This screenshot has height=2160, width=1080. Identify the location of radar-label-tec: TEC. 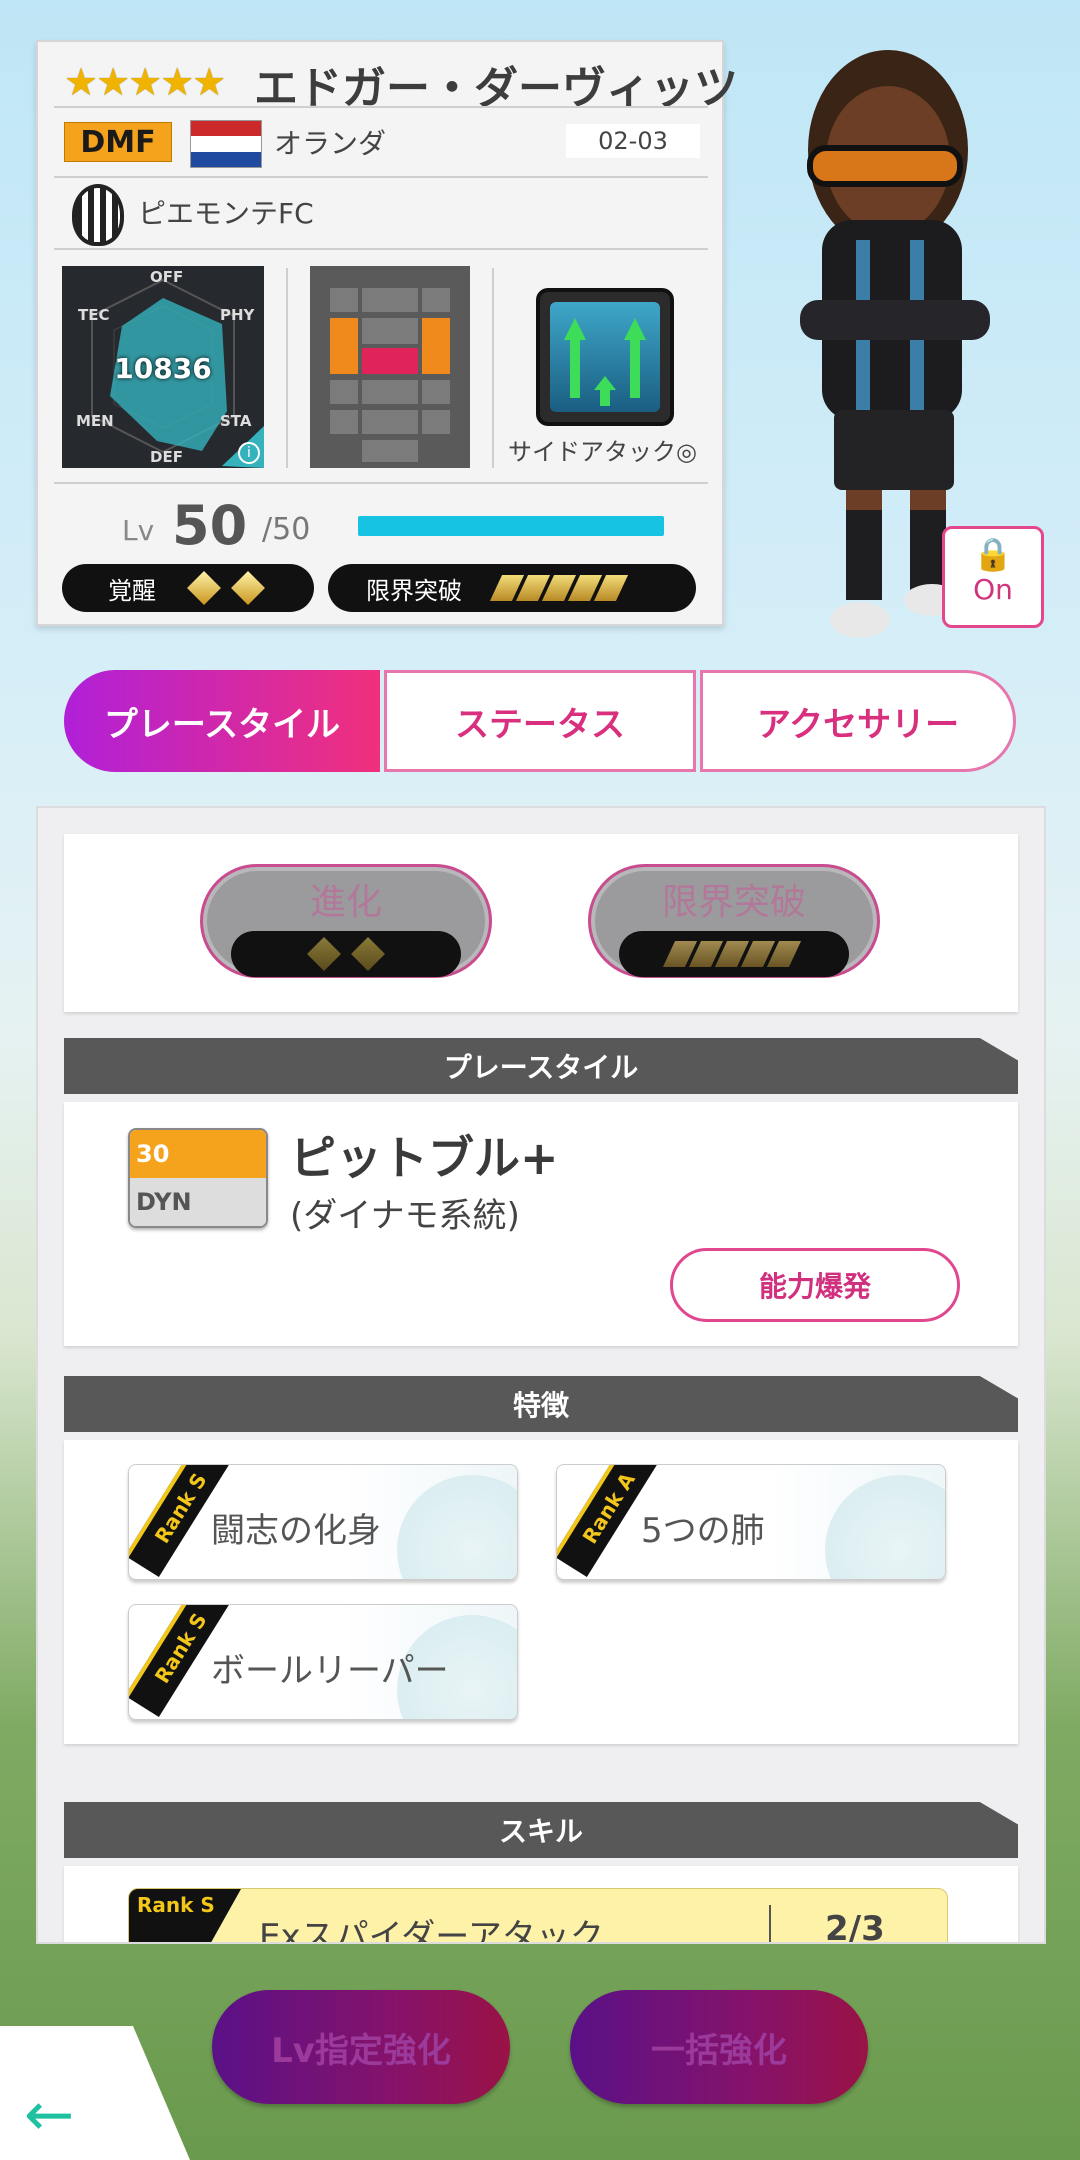
(94, 315).